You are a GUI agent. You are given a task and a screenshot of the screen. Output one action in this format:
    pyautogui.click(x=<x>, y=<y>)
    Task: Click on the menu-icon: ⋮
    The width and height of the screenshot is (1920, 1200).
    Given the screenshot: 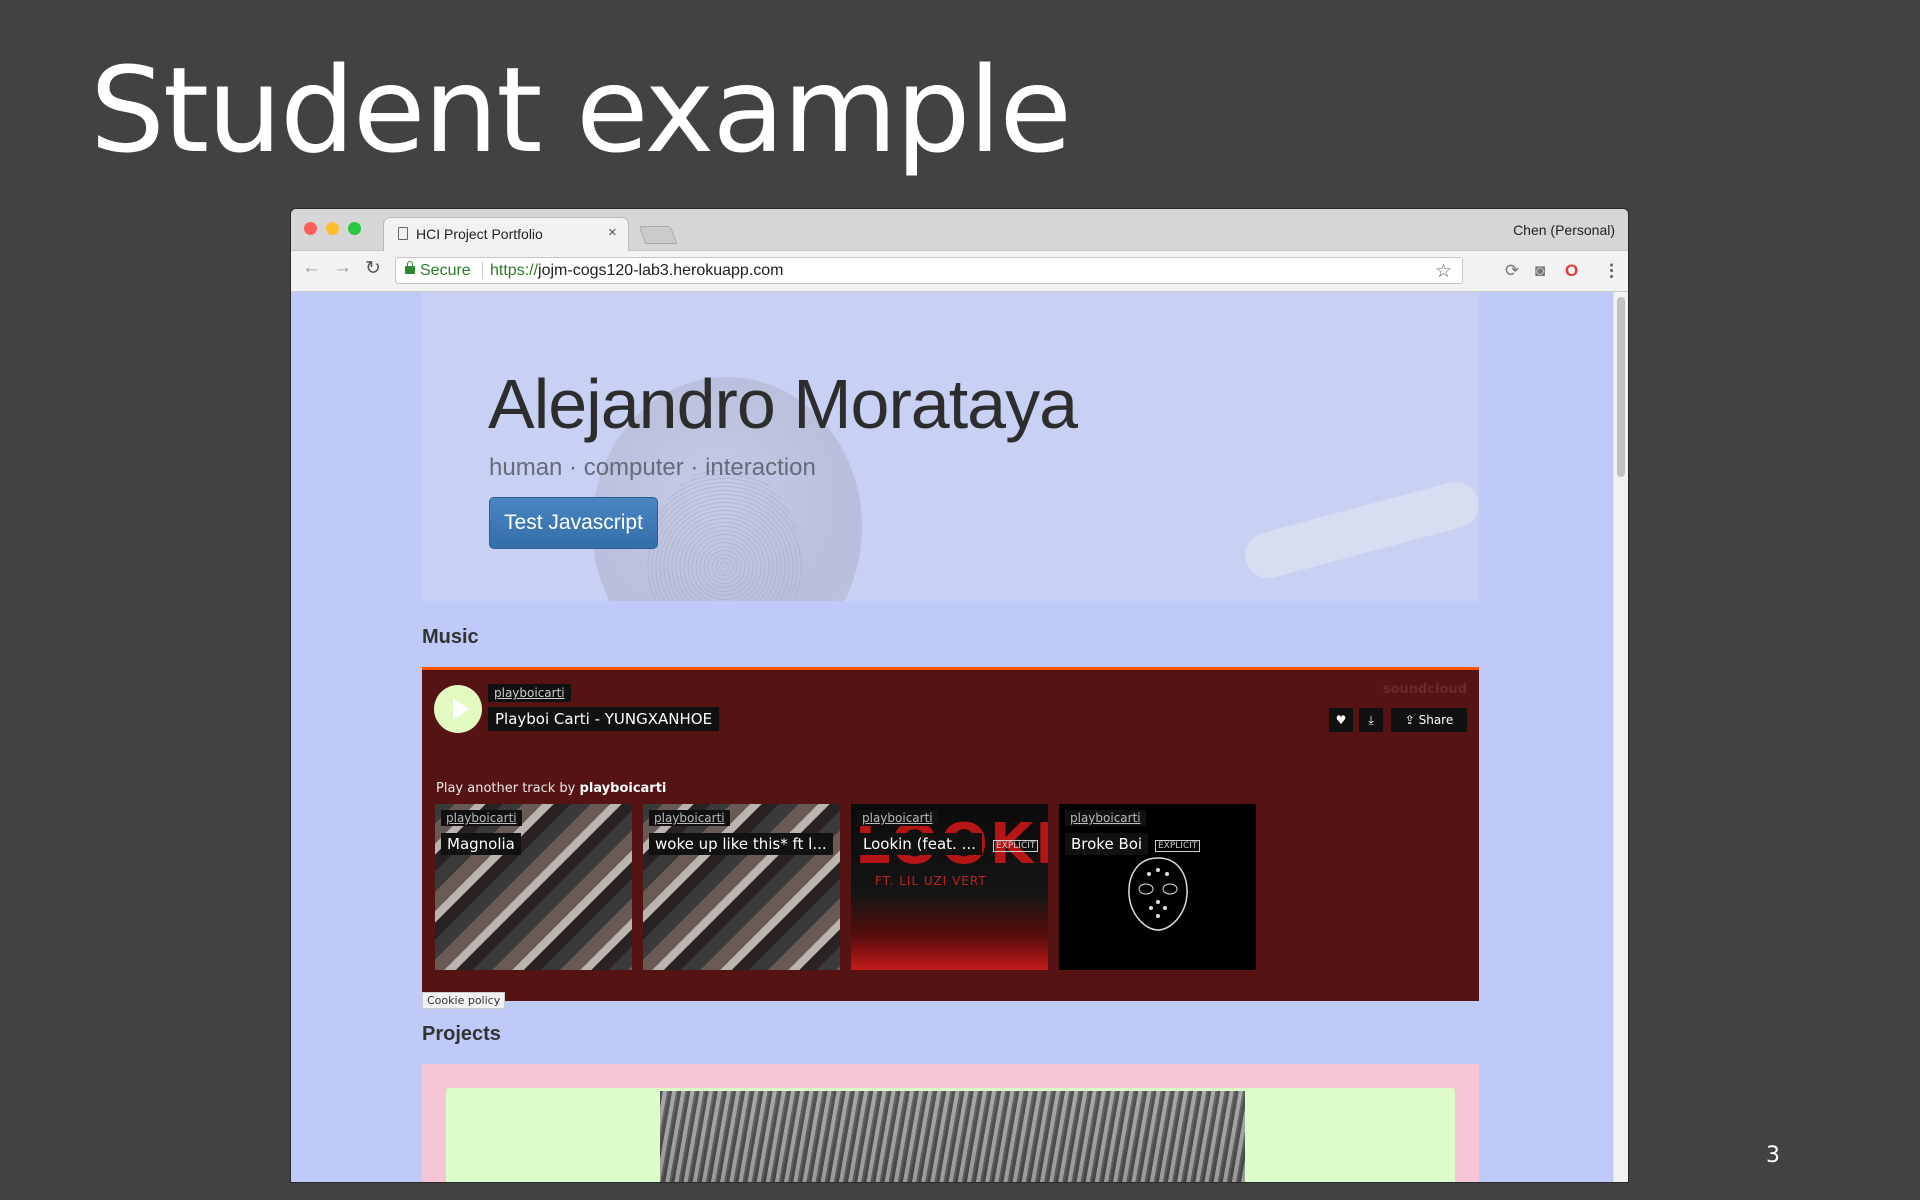 What is the action you would take?
    pyautogui.click(x=1611, y=271)
    